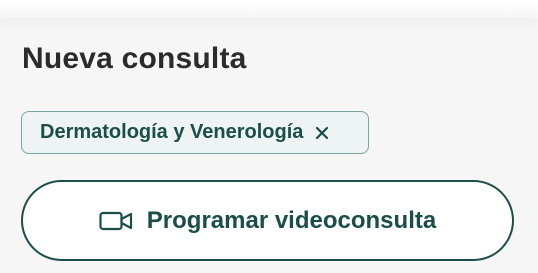  I want to click on specialty-filter-chip: Dermatología y Venerología, so click(195, 132).